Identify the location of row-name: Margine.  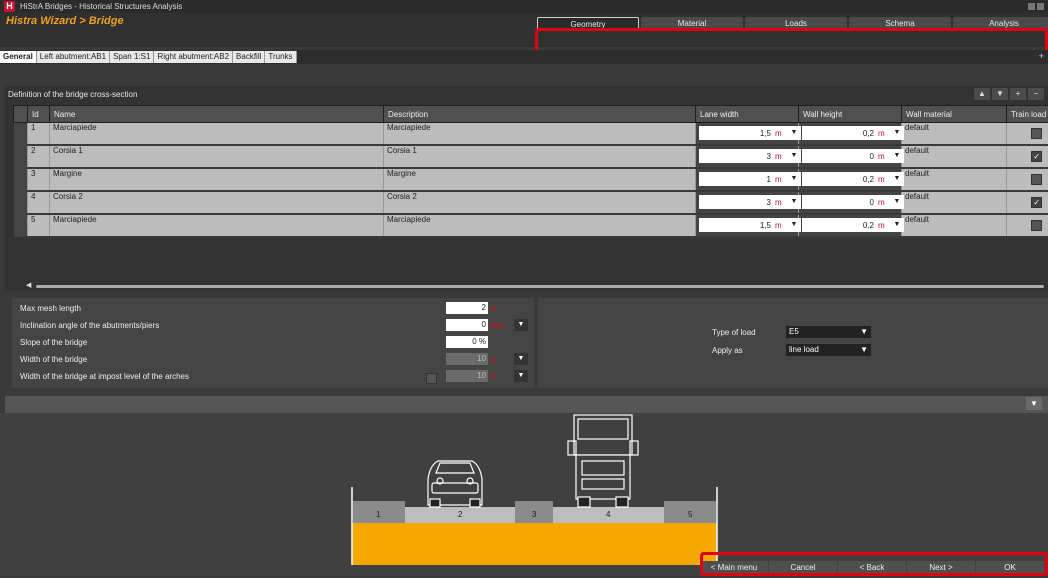
(217, 179).